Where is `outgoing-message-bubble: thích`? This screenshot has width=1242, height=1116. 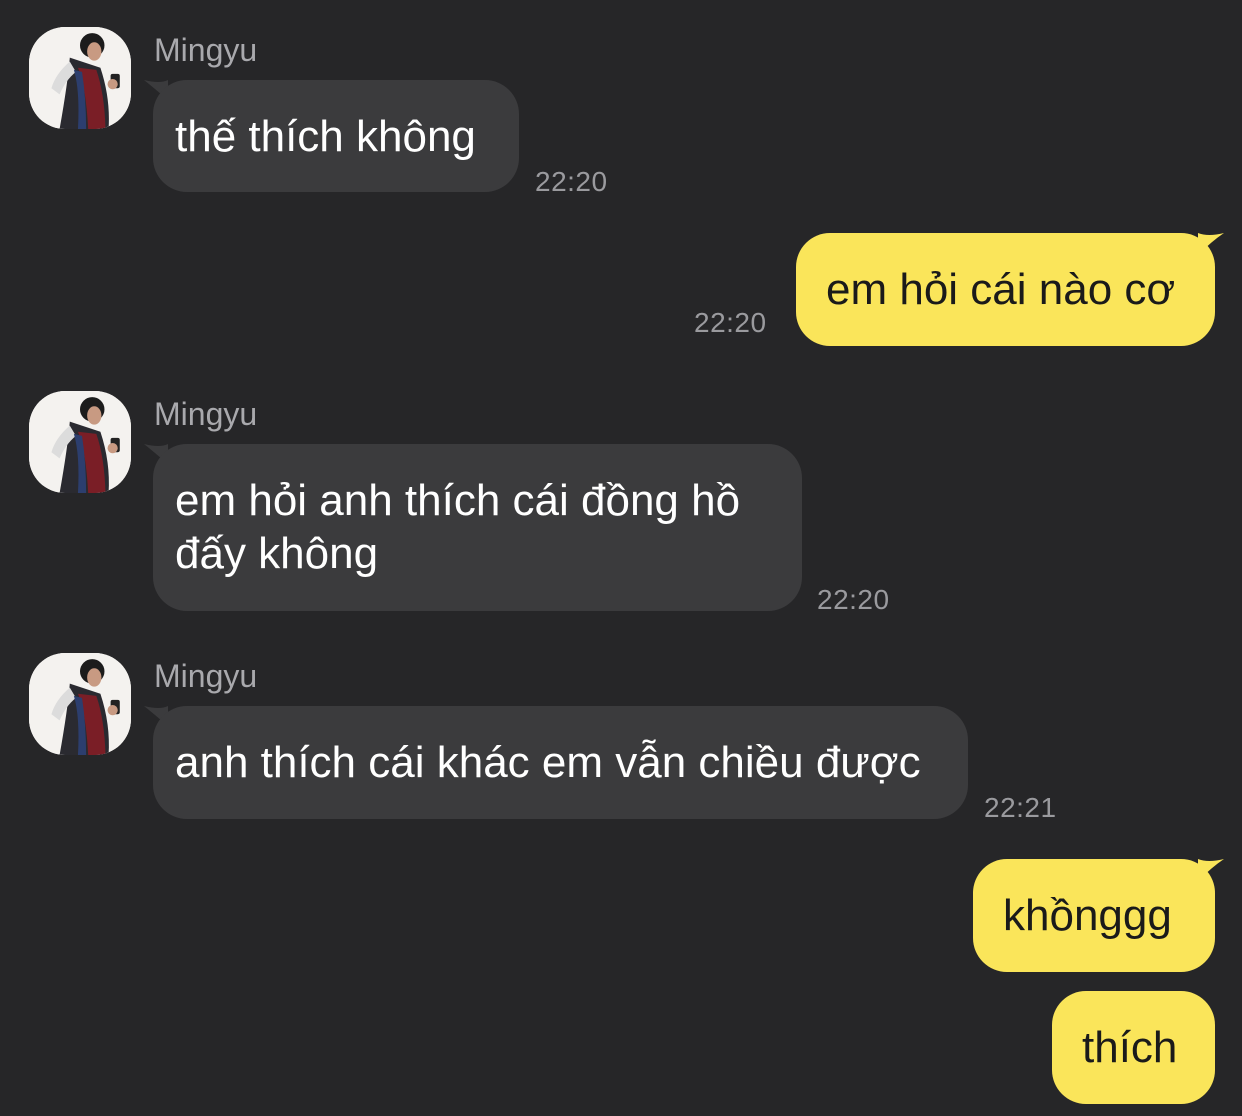 outgoing-message-bubble: thích is located at coordinates (1133, 1047).